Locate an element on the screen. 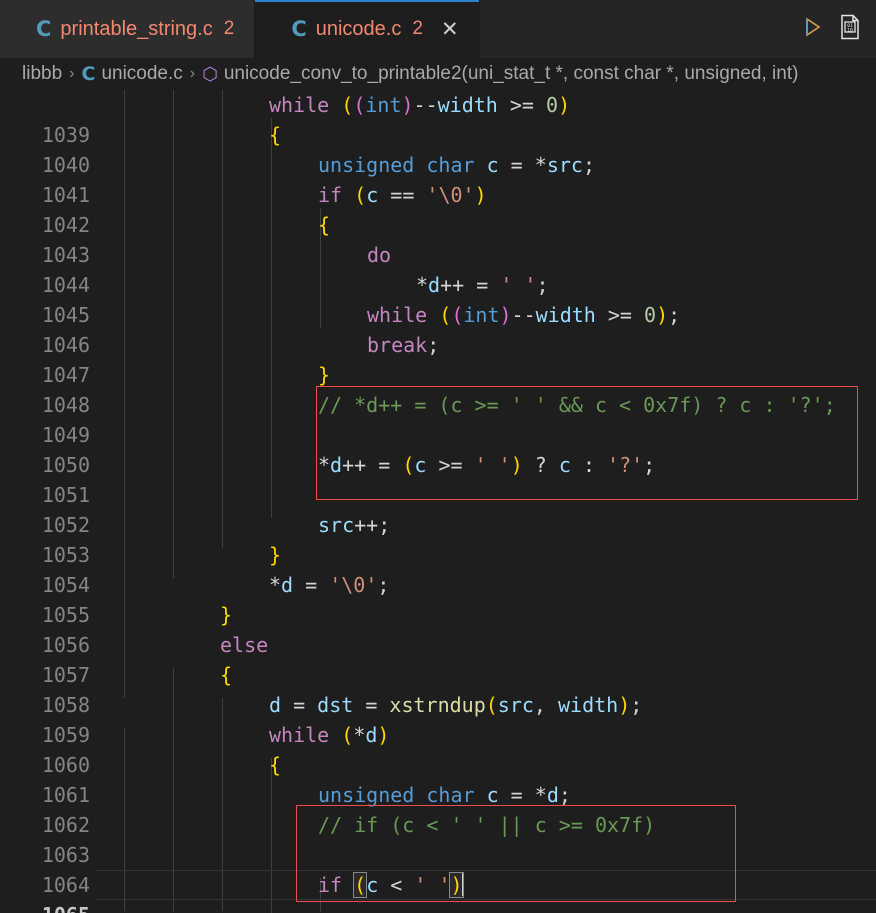  code-line: 1052 is located at coordinates (438, 508).